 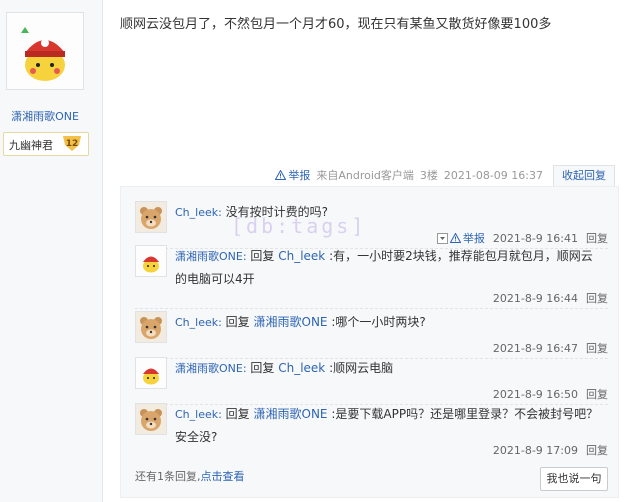 I want to click on reply-report-label: 举报, so click(x=473, y=238).